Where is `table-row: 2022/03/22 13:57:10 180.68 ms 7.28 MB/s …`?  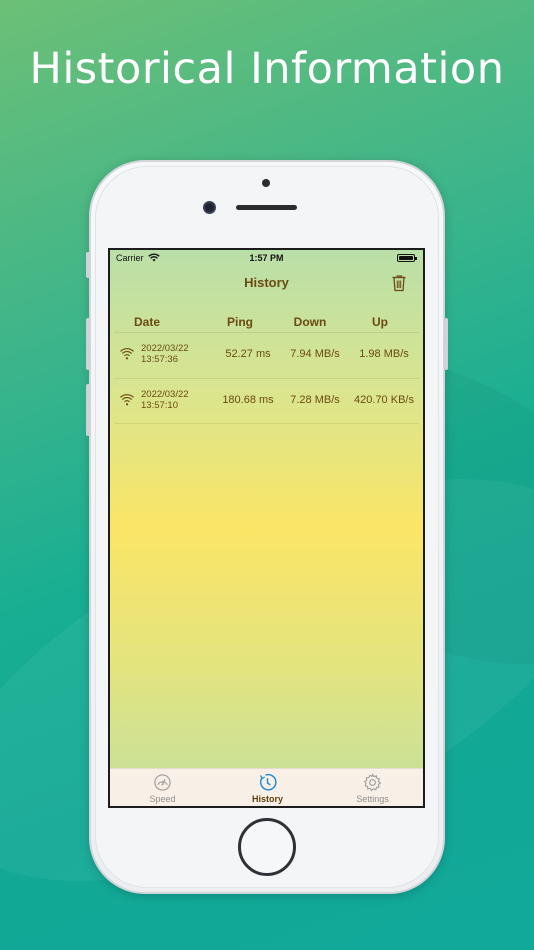
table-row: 2022/03/22 13:57:10 180.68 ms 7.28 MB/s … is located at coordinates (266, 401).